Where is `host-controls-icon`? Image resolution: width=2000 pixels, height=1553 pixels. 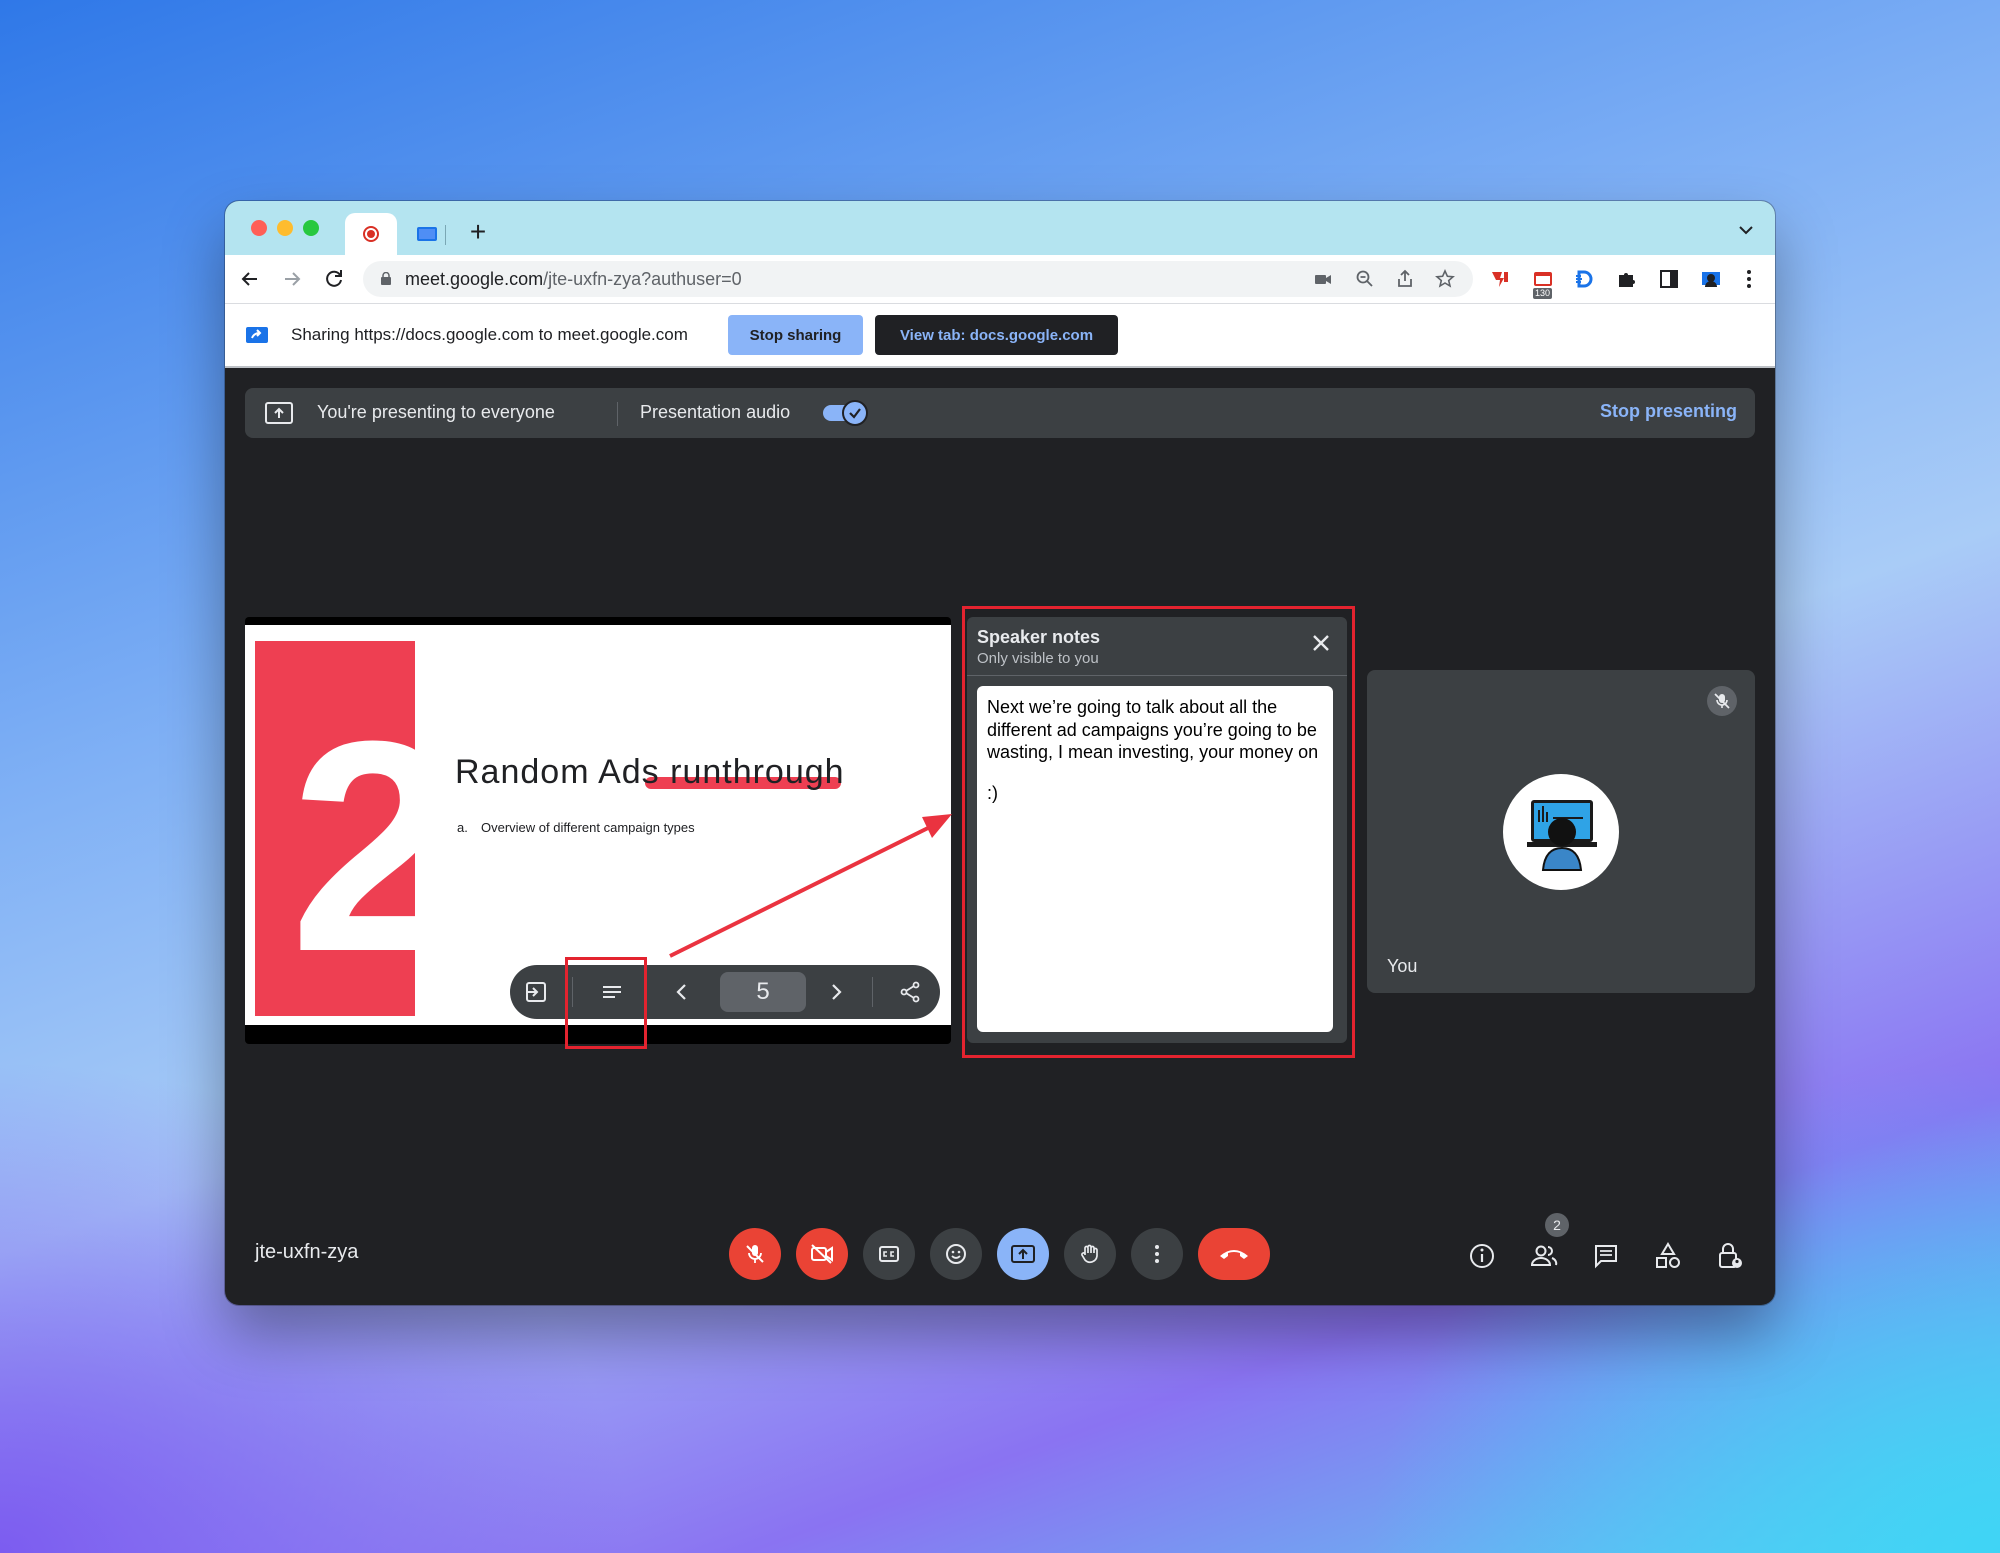
host-controls-icon is located at coordinates (1730, 1256).